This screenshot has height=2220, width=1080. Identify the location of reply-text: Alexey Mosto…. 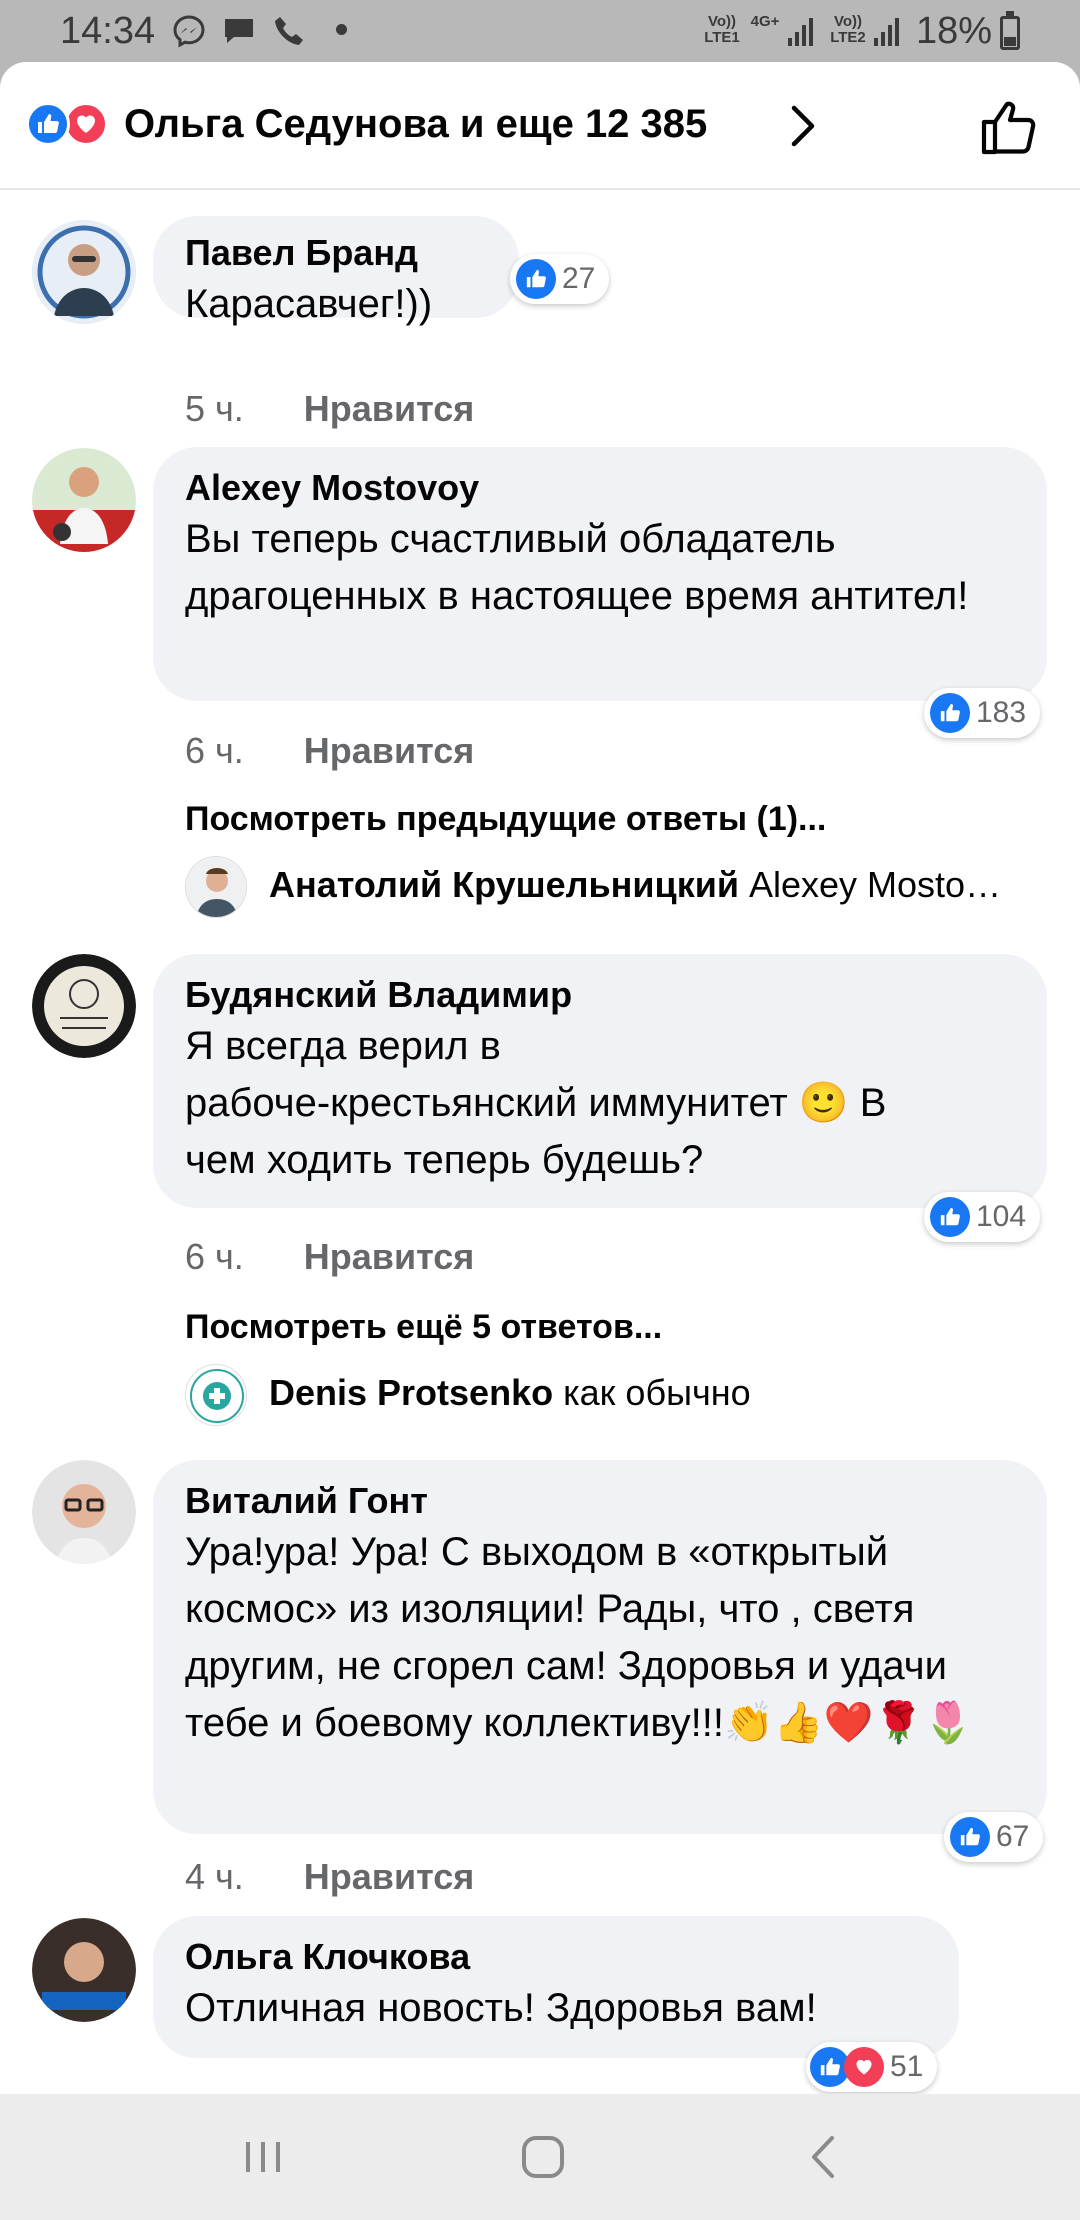
(875, 884).